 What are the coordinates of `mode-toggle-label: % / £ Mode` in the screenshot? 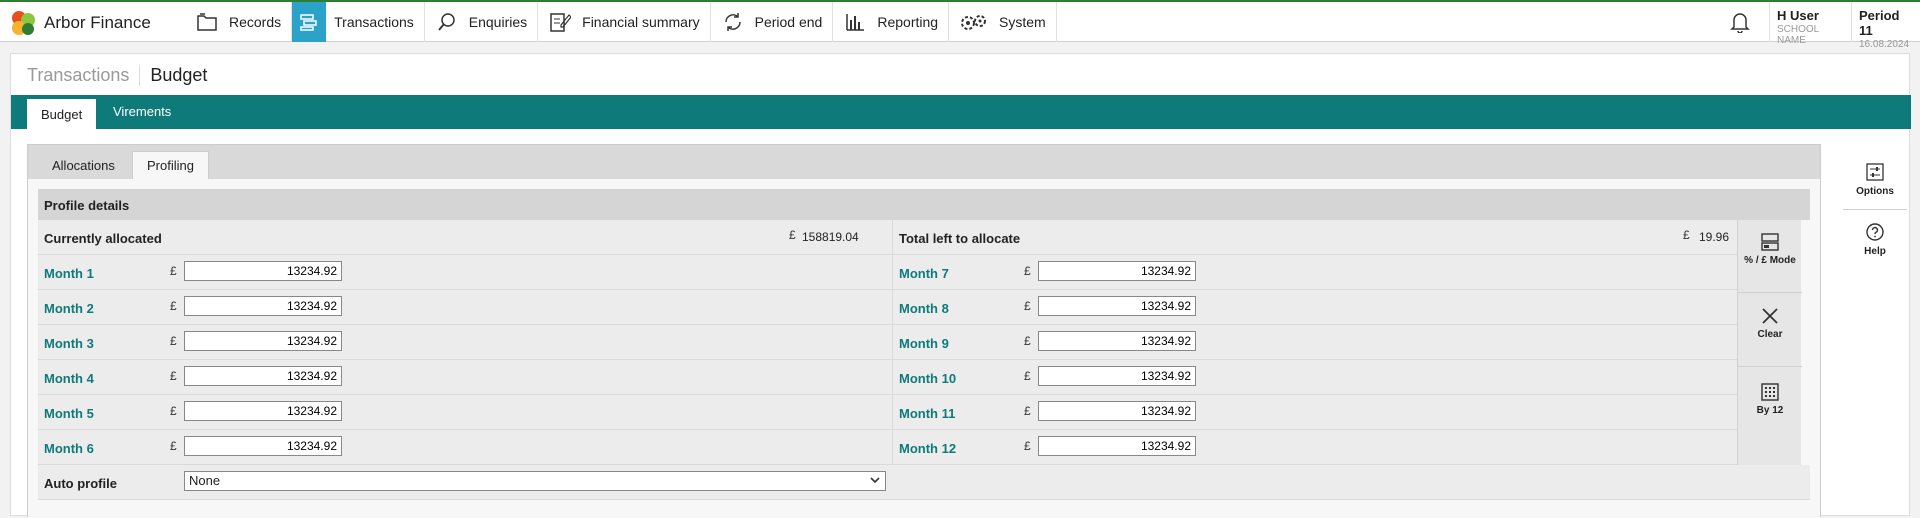 It's located at (1770, 260).